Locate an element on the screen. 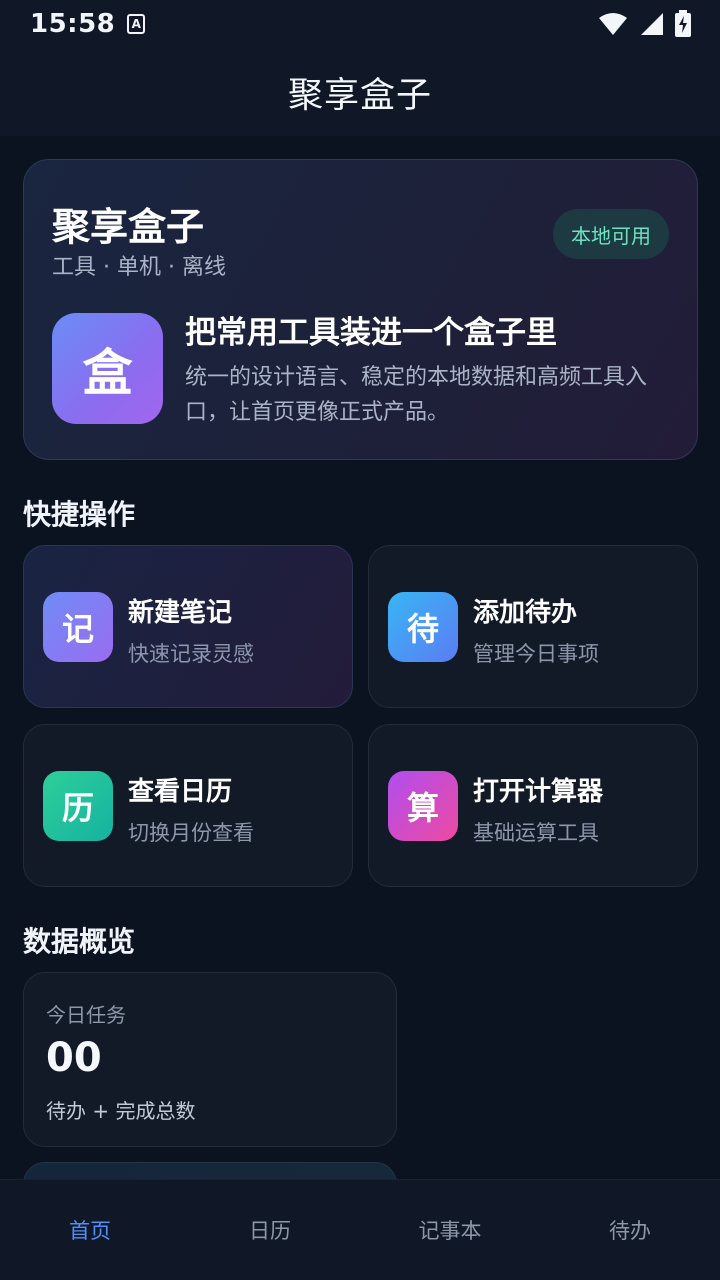  open-calculator-button: 算 打开计算器 基础运算工具 is located at coordinates (533, 805).